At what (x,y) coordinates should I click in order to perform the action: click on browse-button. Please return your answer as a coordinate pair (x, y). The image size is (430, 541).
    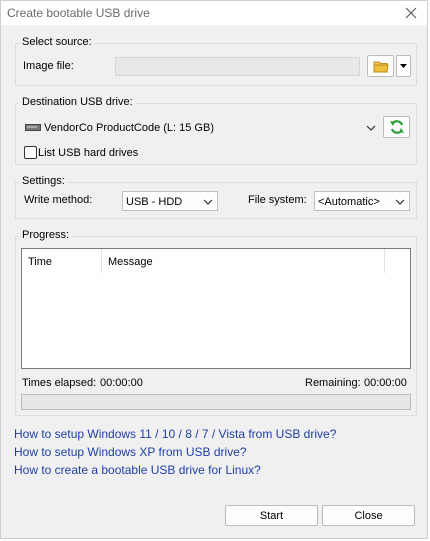
    Looking at the image, I should click on (380, 66).